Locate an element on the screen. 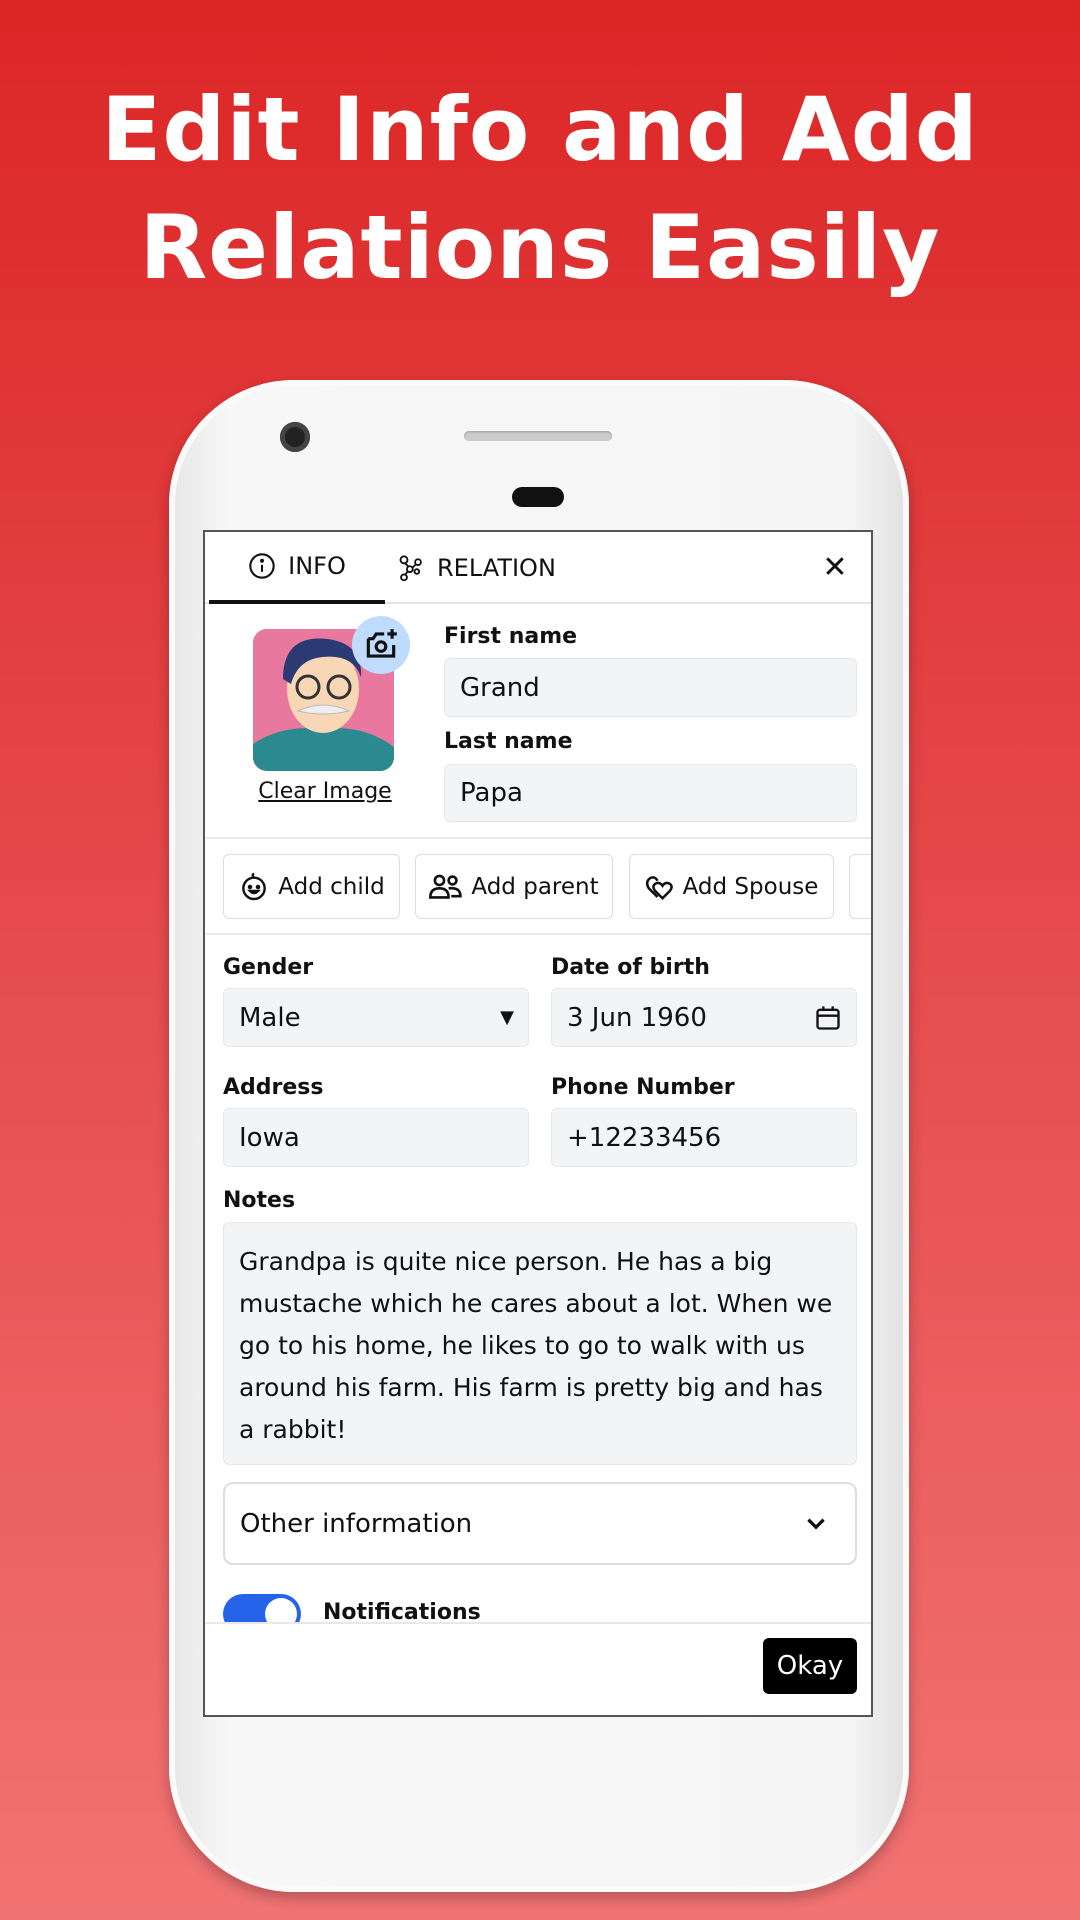  dialog-footer: Okay is located at coordinates (538, 1668).